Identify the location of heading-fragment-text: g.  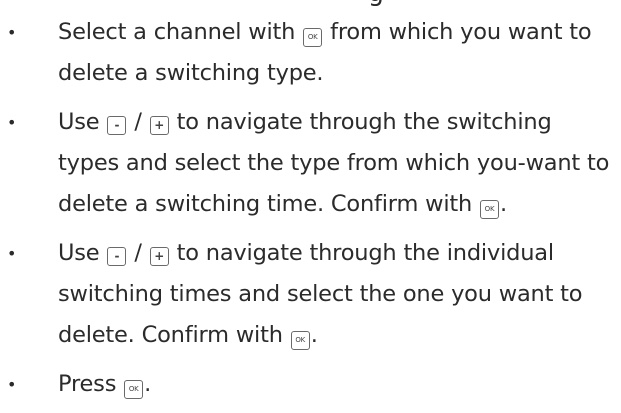
(434, 3).